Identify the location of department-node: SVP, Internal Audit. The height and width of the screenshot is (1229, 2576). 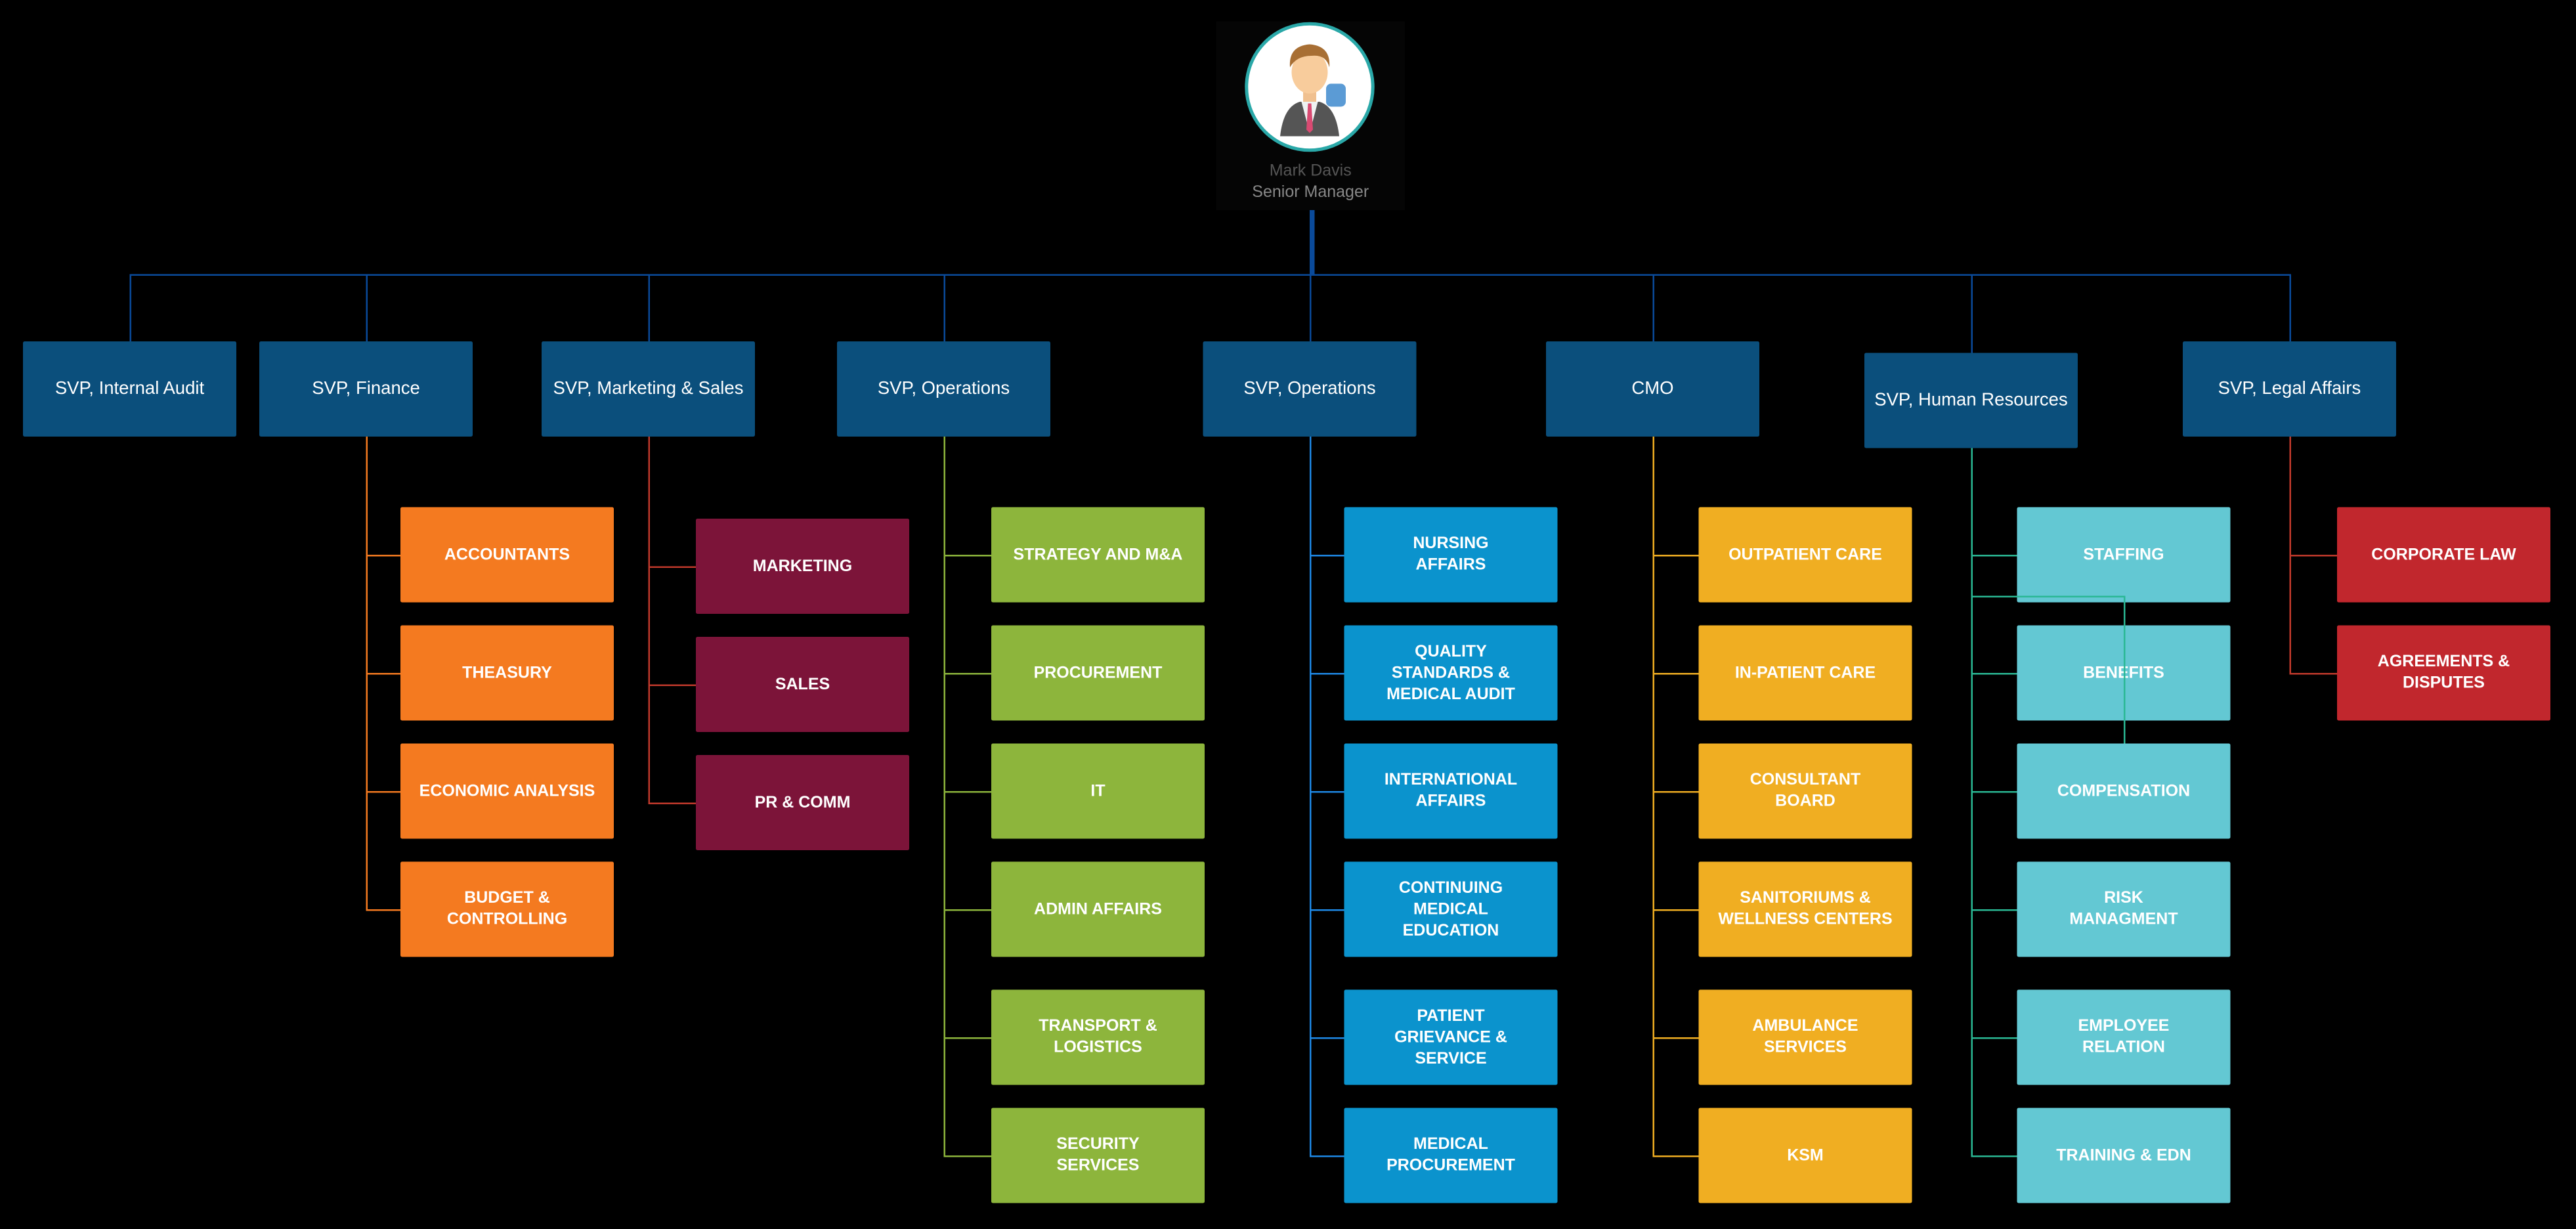
(129, 389).